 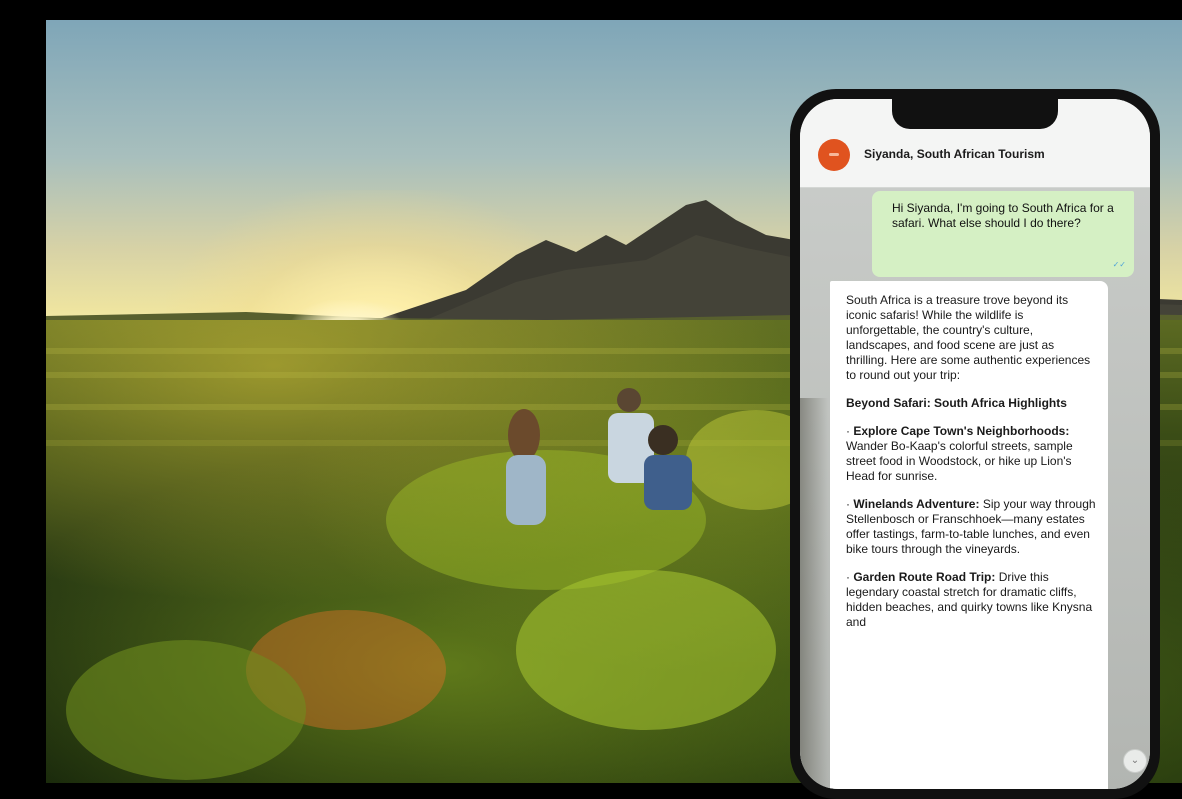 What do you see at coordinates (1135, 761) in the screenshot?
I see `scroll-down-icon: ⌄` at bounding box center [1135, 761].